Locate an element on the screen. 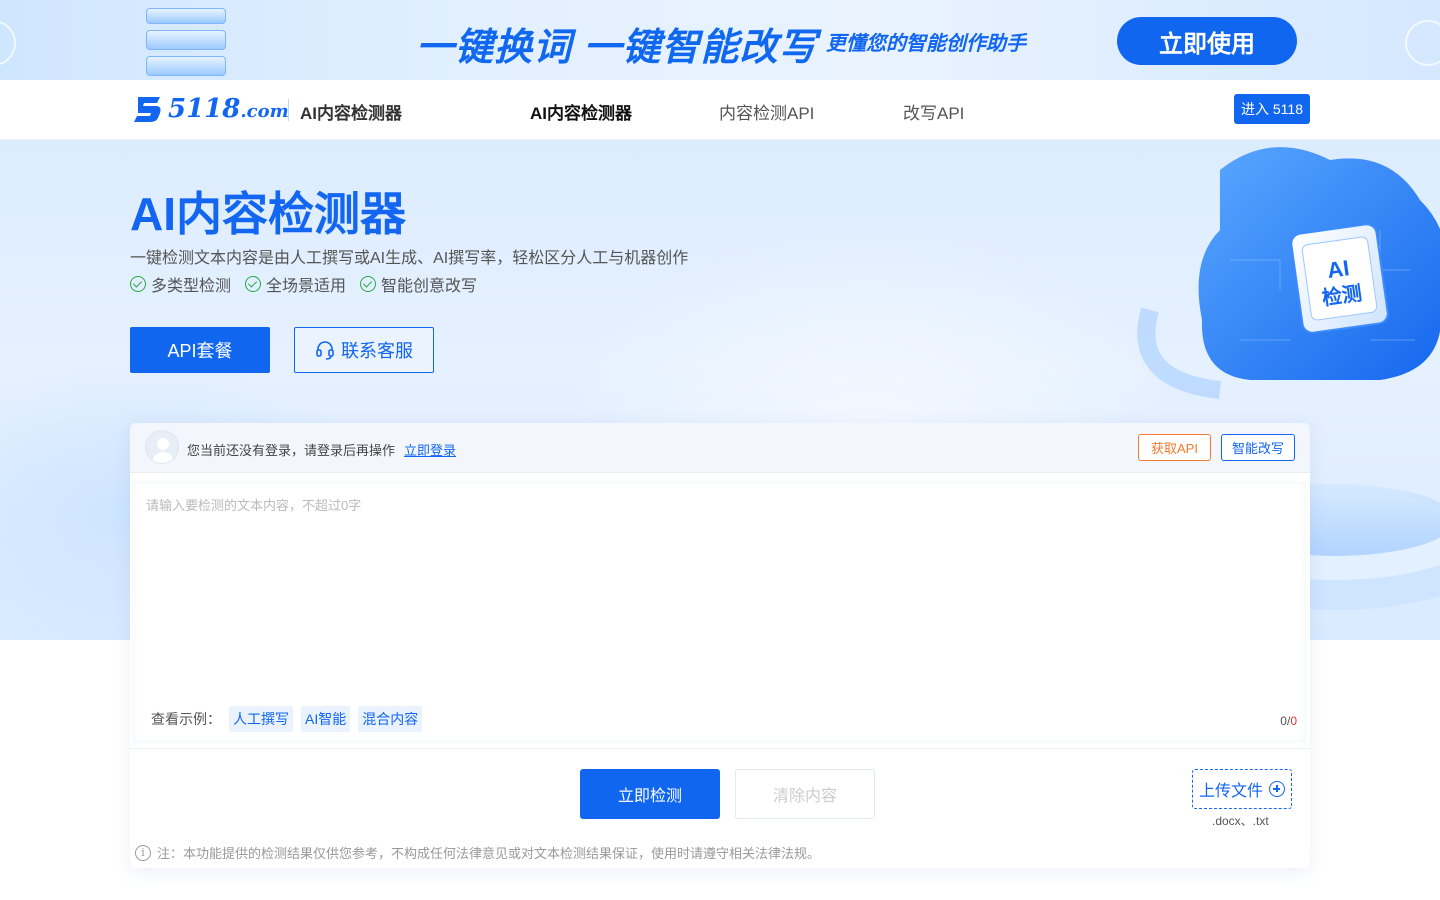 Image resolution: width=1440 pixels, height=900 pixels. banner-subtitle: 更懂您的智能创作助手 is located at coordinates (926, 44).